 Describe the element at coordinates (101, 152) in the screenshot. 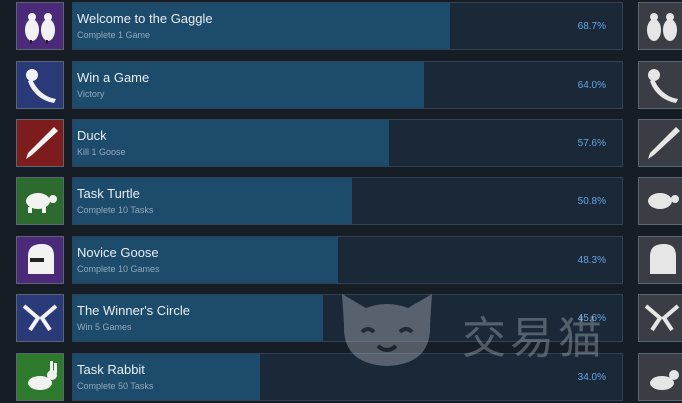

I see `achievement-description: Kill 1 Goose` at that location.